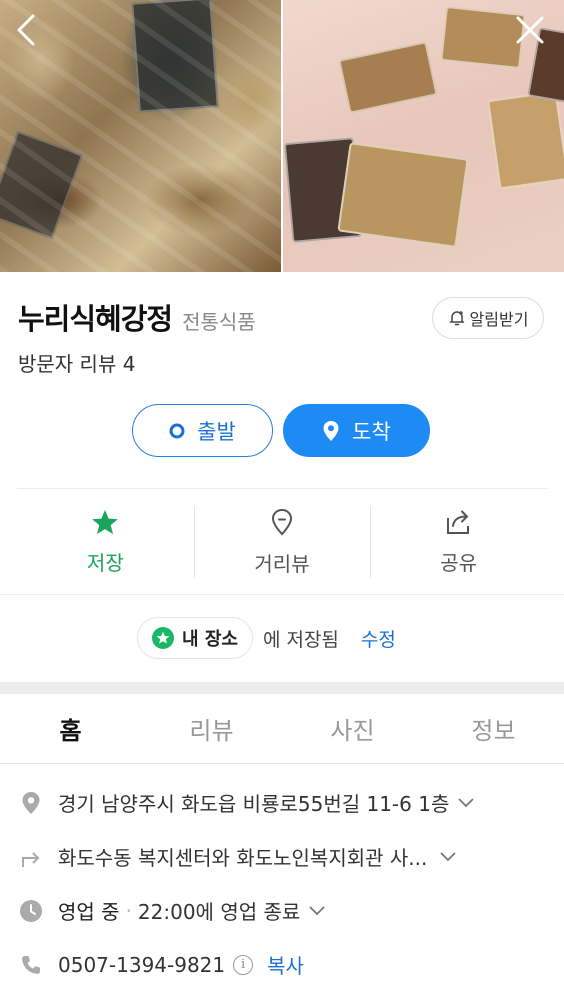 The image size is (564, 981). What do you see at coordinates (282, 521) in the screenshot?
I see `map-pin-outline-icon` at bounding box center [282, 521].